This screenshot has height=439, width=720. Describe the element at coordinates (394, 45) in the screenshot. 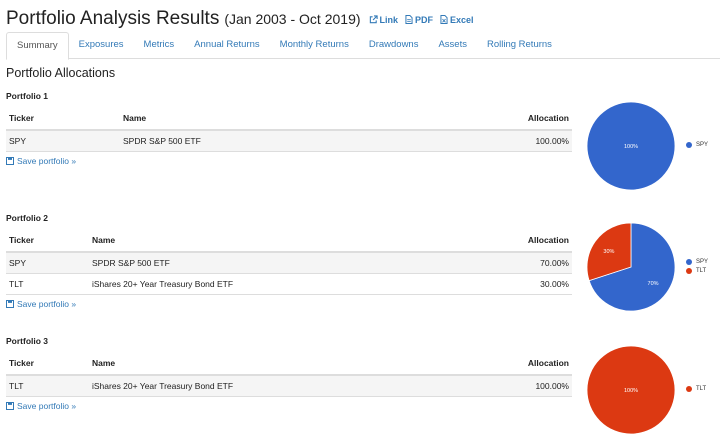

I see `tab-drawdowns: Drawdowns` at that location.